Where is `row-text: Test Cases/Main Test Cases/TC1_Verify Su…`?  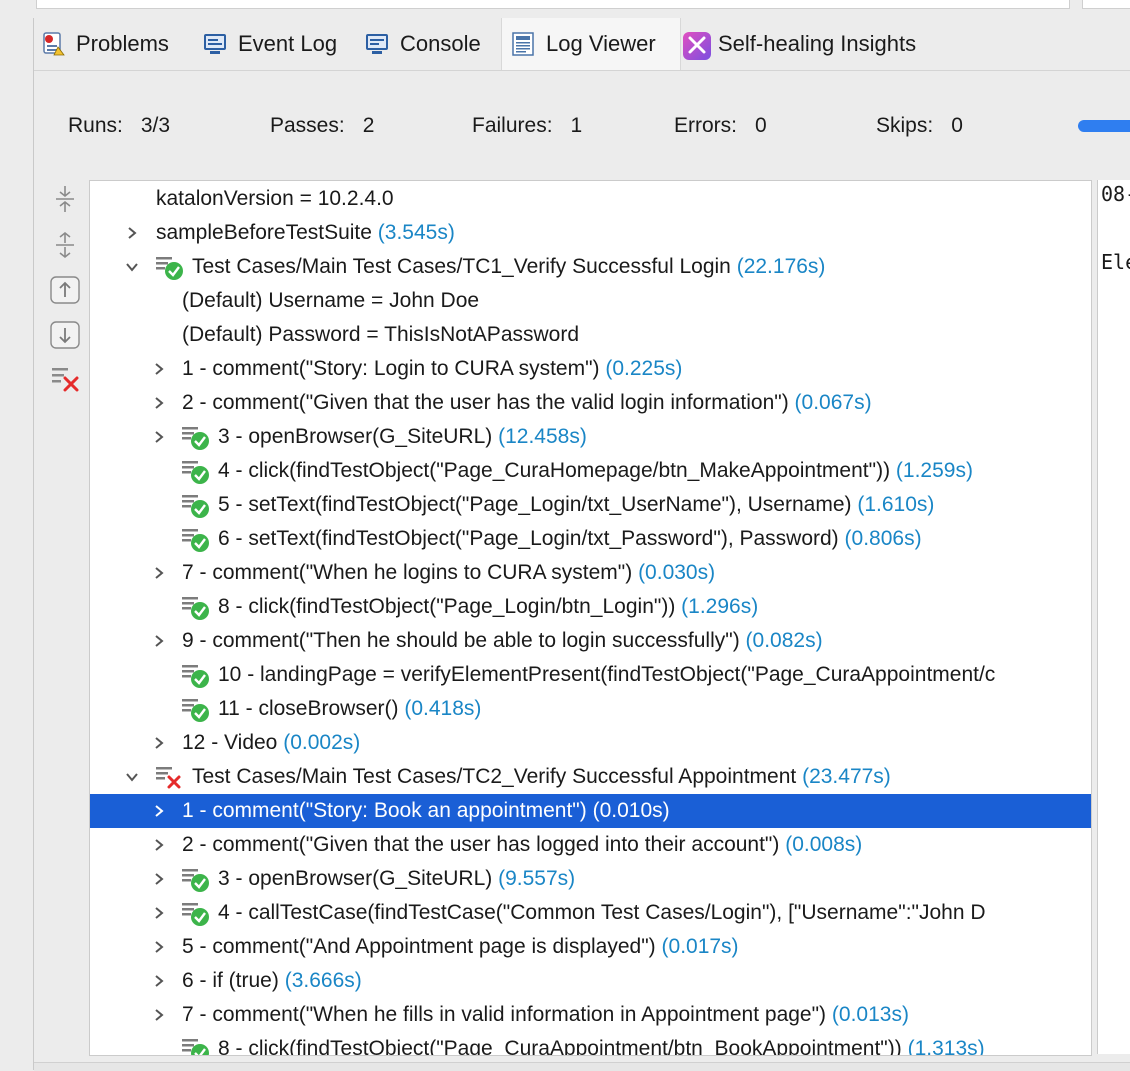 row-text: Test Cases/Main Test Cases/TC1_Verify Su… is located at coordinates (461, 266).